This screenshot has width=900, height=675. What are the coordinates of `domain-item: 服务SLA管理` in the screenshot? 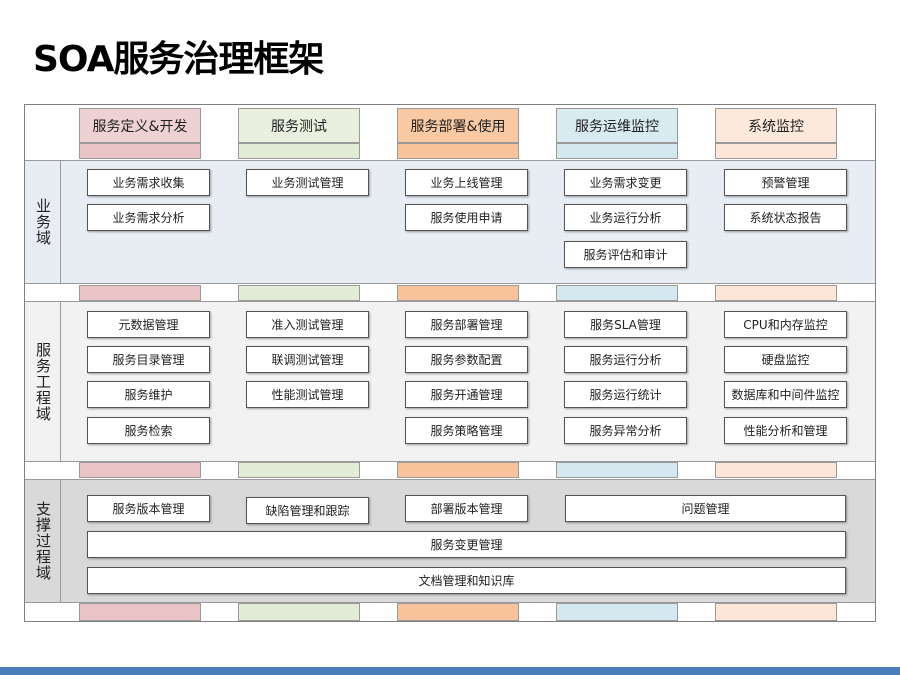 It's located at (625, 324).